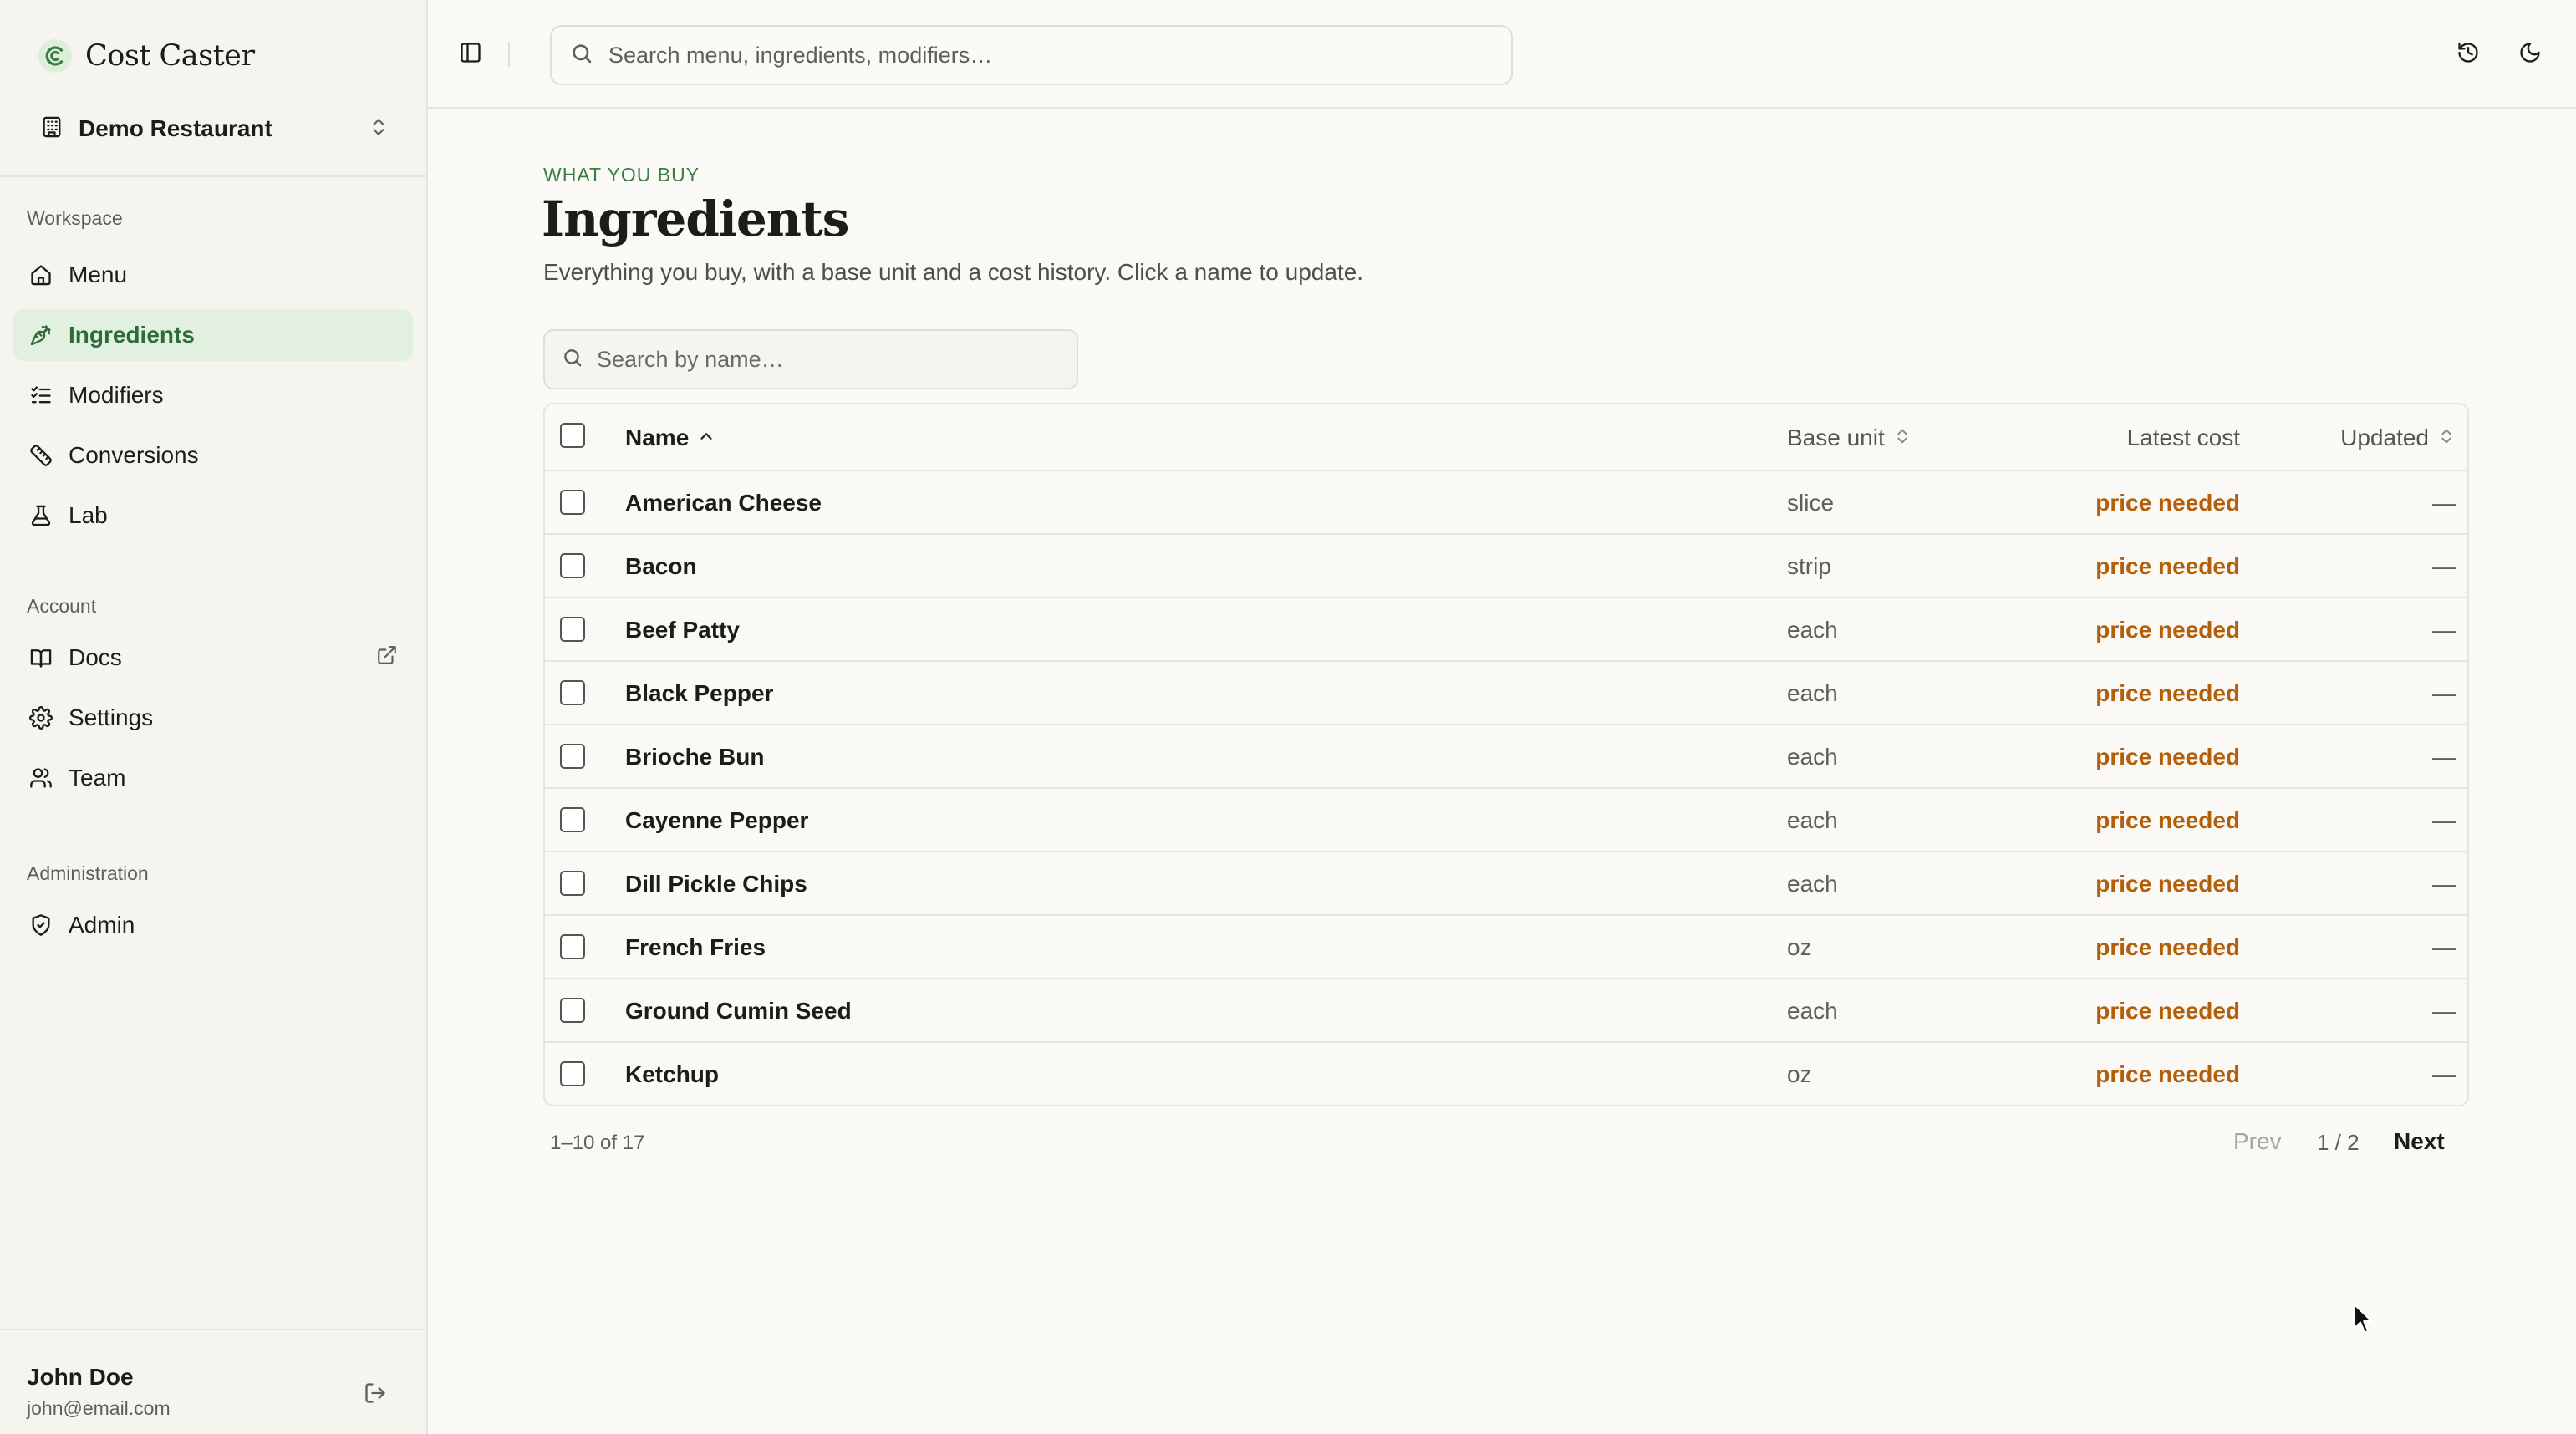 This screenshot has height=1434, width=2576. What do you see at coordinates (716, 884) in the screenshot?
I see `ingredient-name-link: Dill Pickle Chips` at bounding box center [716, 884].